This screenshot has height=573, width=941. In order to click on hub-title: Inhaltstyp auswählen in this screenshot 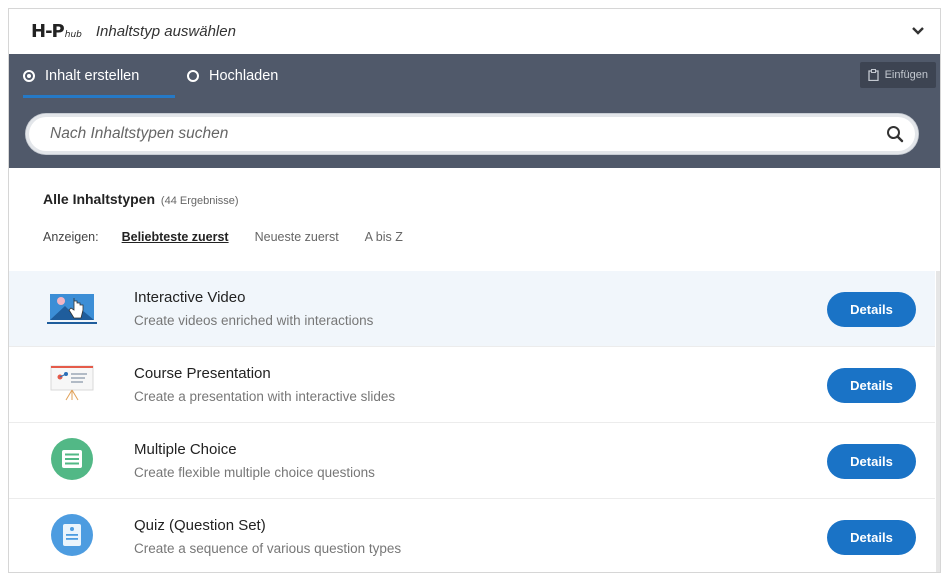, I will do `click(165, 31)`.